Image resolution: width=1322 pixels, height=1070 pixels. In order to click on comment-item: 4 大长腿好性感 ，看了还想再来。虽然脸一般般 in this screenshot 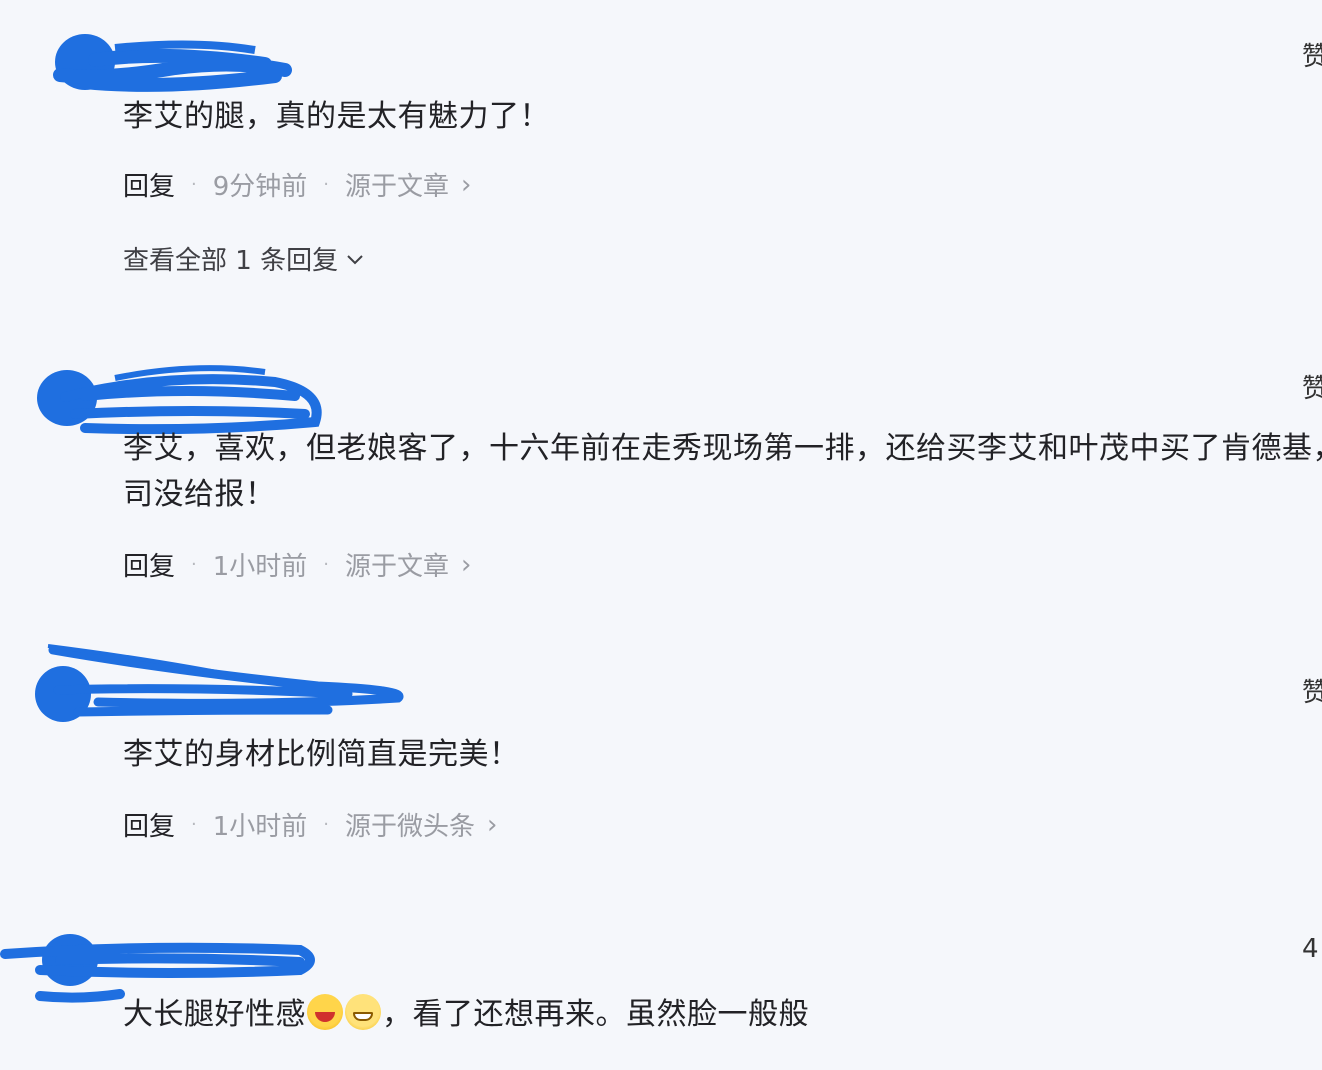, I will do `click(661, 990)`.